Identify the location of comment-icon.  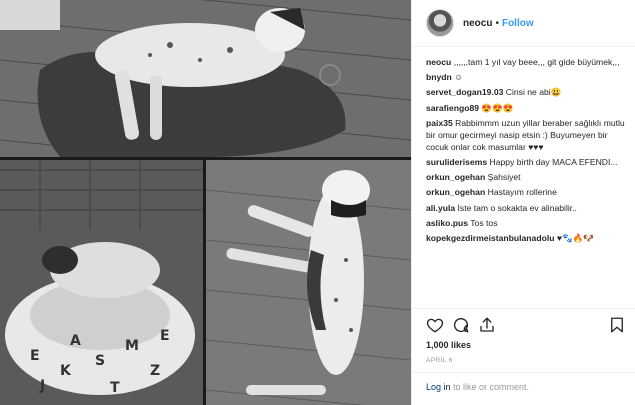
(461, 325).